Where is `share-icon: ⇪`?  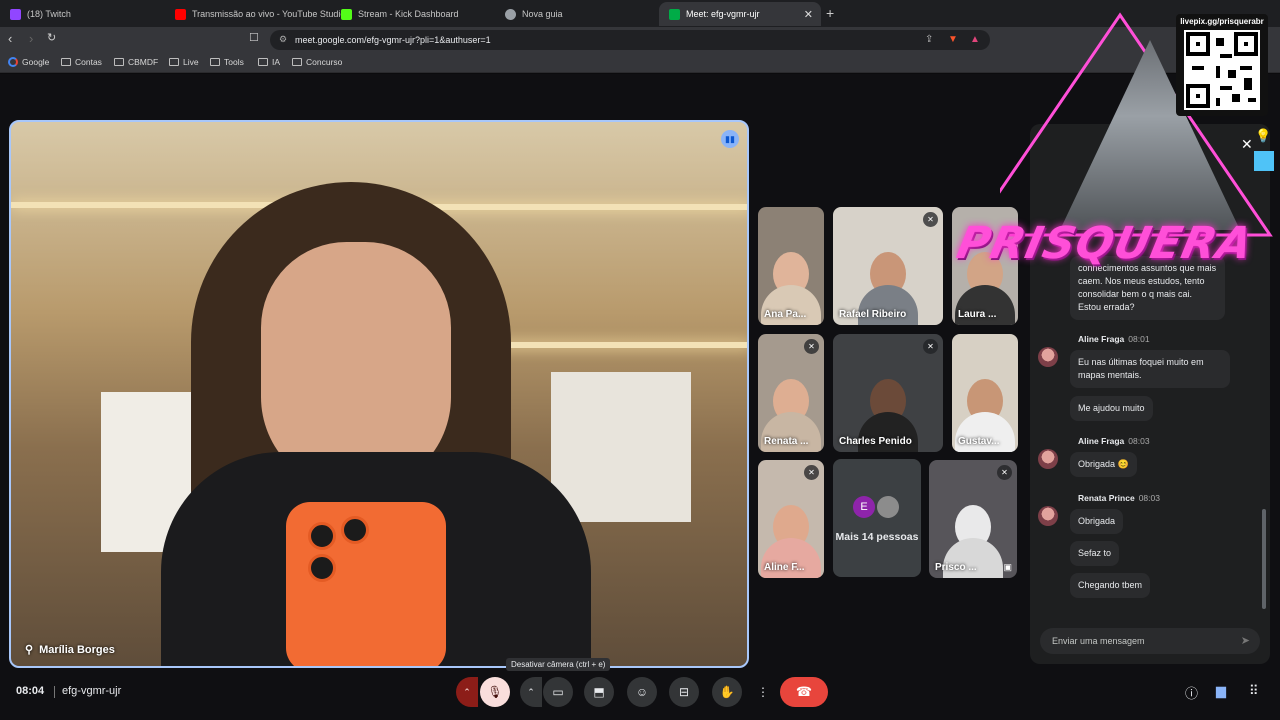
share-icon: ⇪ is located at coordinates (929, 39).